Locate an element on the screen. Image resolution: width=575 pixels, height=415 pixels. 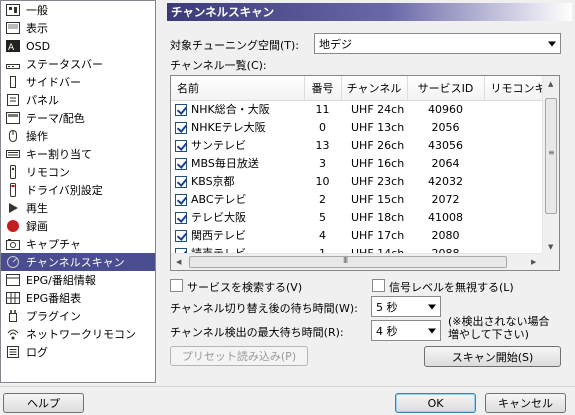
column-header-channel: チャンネル is located at coordinates (374, 88).